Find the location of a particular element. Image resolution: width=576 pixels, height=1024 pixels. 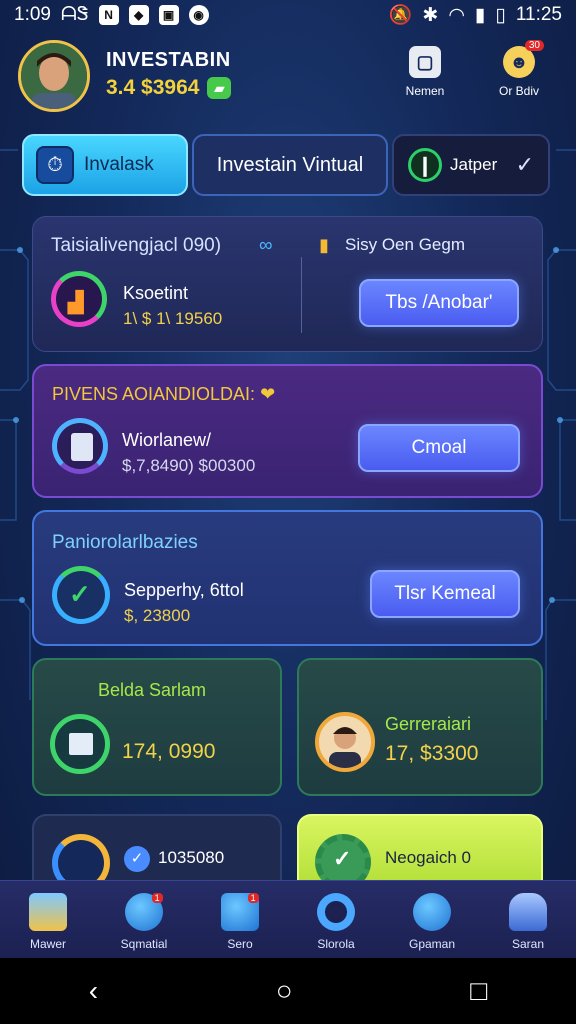

item-value: $, 23800 is located at coordinates (157, 615).